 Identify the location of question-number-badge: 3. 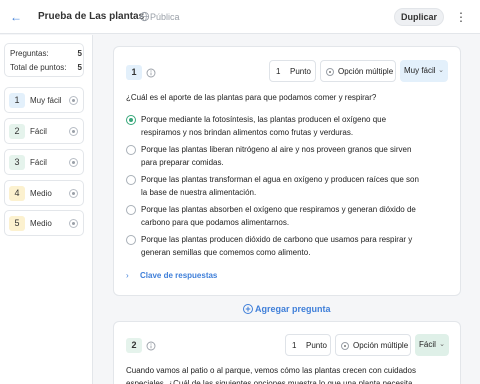
(17, 162).